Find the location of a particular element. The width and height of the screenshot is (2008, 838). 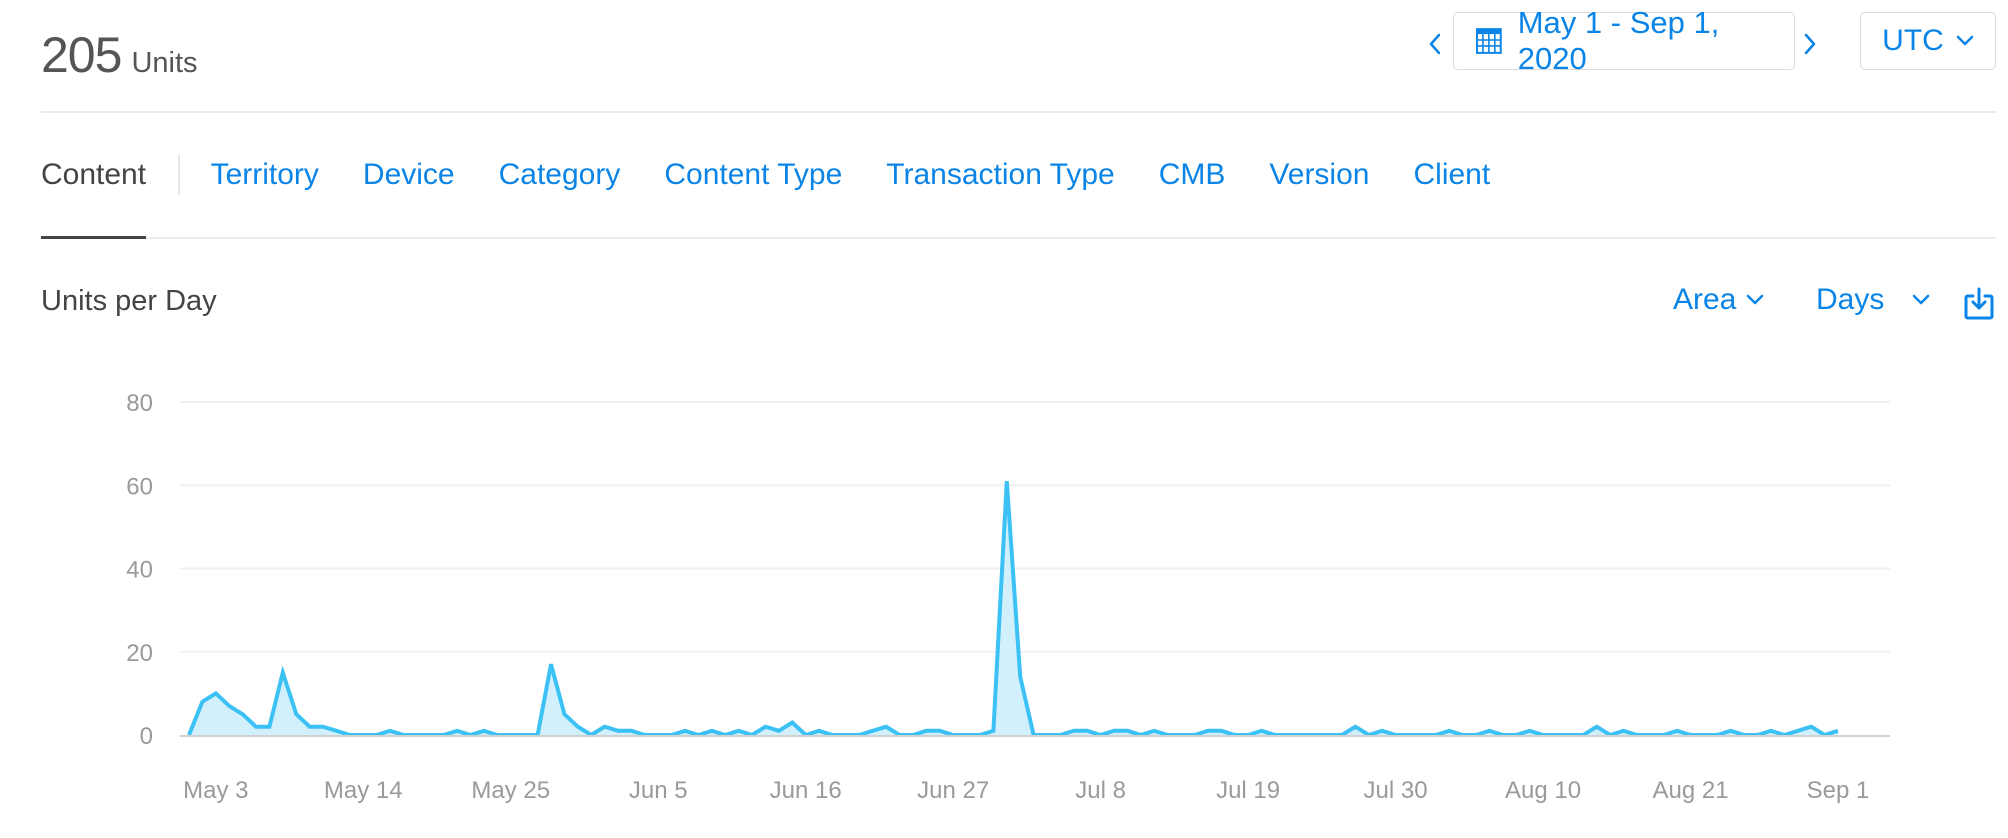

previous-period-button is located at coordinates (1435, 45).